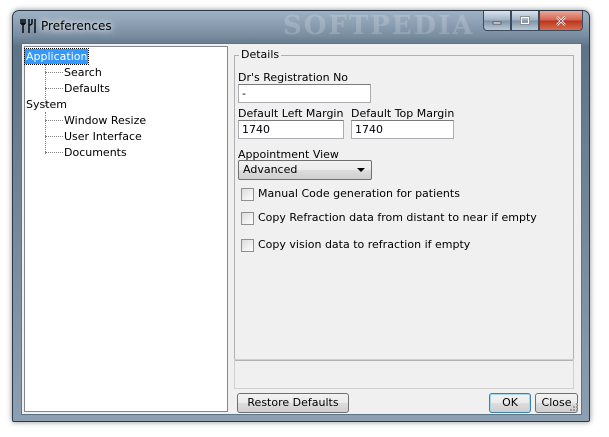 This screenshot has height=437, width=609. I want to click on watermark: SOFTPEDIA, so click(379, 26).